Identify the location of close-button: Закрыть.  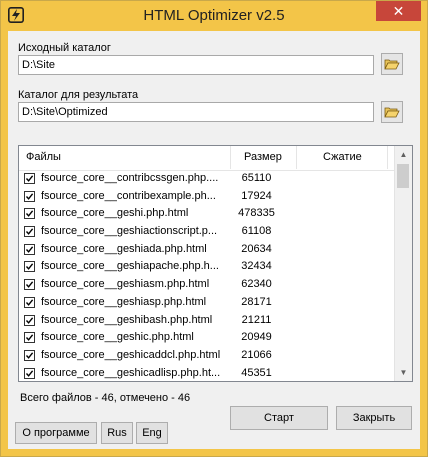
(374, 418).